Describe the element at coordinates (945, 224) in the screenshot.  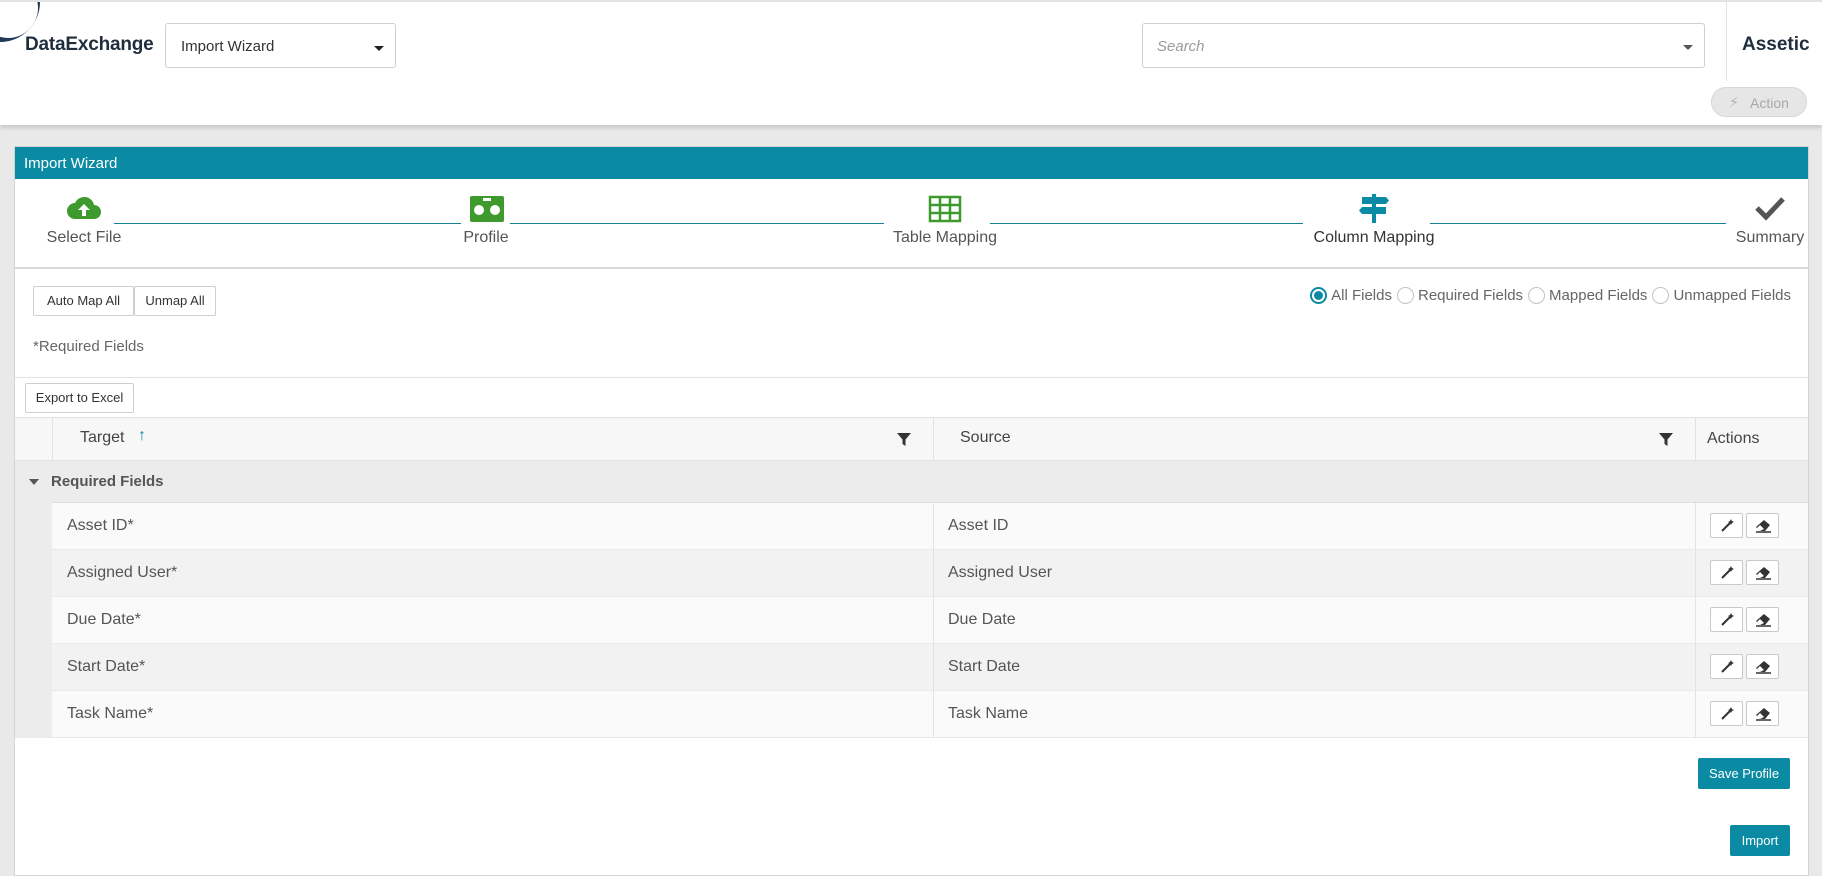
I see `step-table-mapping: Table Mapping` at that location.